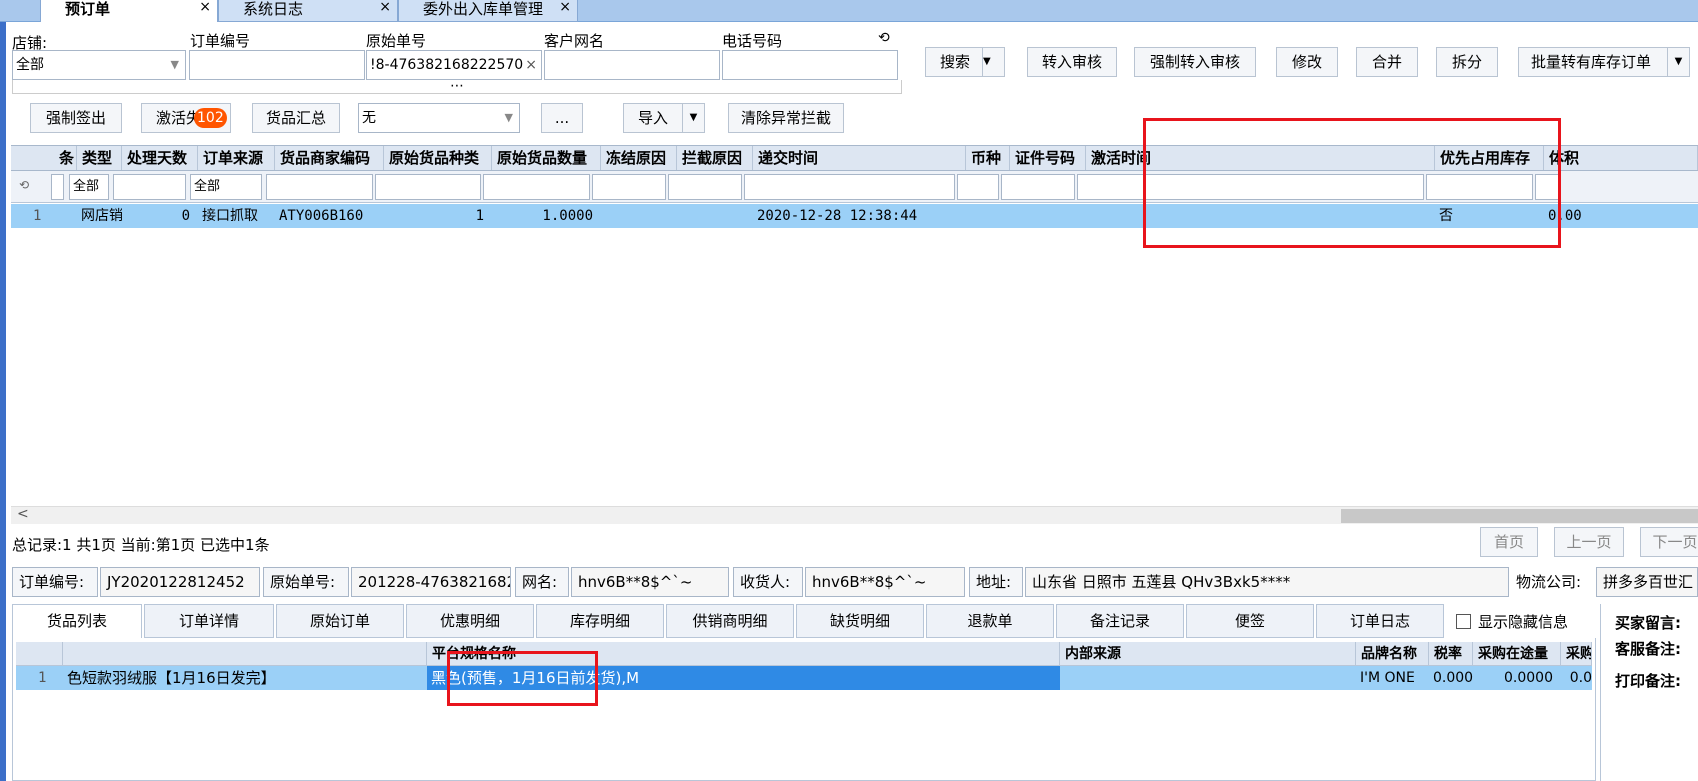 The height and width of the screenshot is (781, 1698). Describe the element at coordinates (220, 41) in the screenshot. I see `order-no-label: 订单编号` at that location.